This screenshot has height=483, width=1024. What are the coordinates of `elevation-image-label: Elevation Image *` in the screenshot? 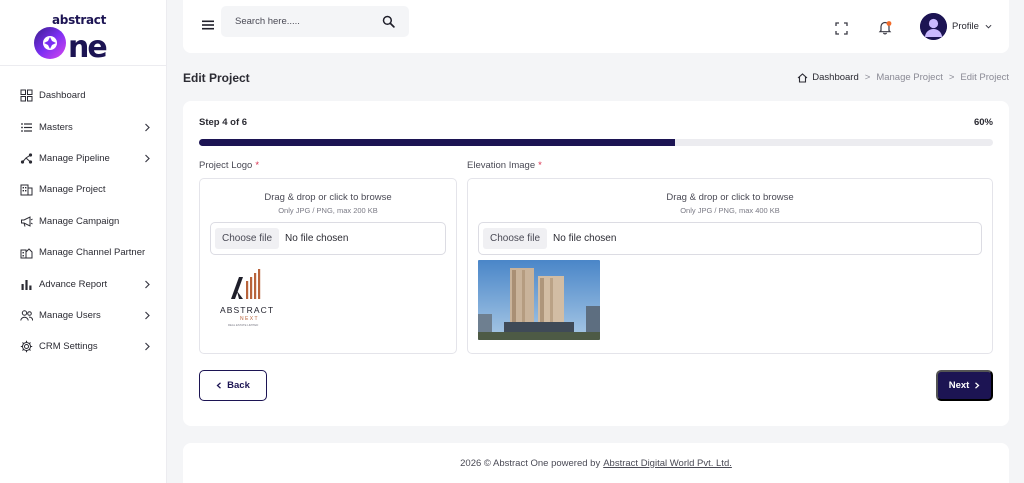 It's located at (504, 165).